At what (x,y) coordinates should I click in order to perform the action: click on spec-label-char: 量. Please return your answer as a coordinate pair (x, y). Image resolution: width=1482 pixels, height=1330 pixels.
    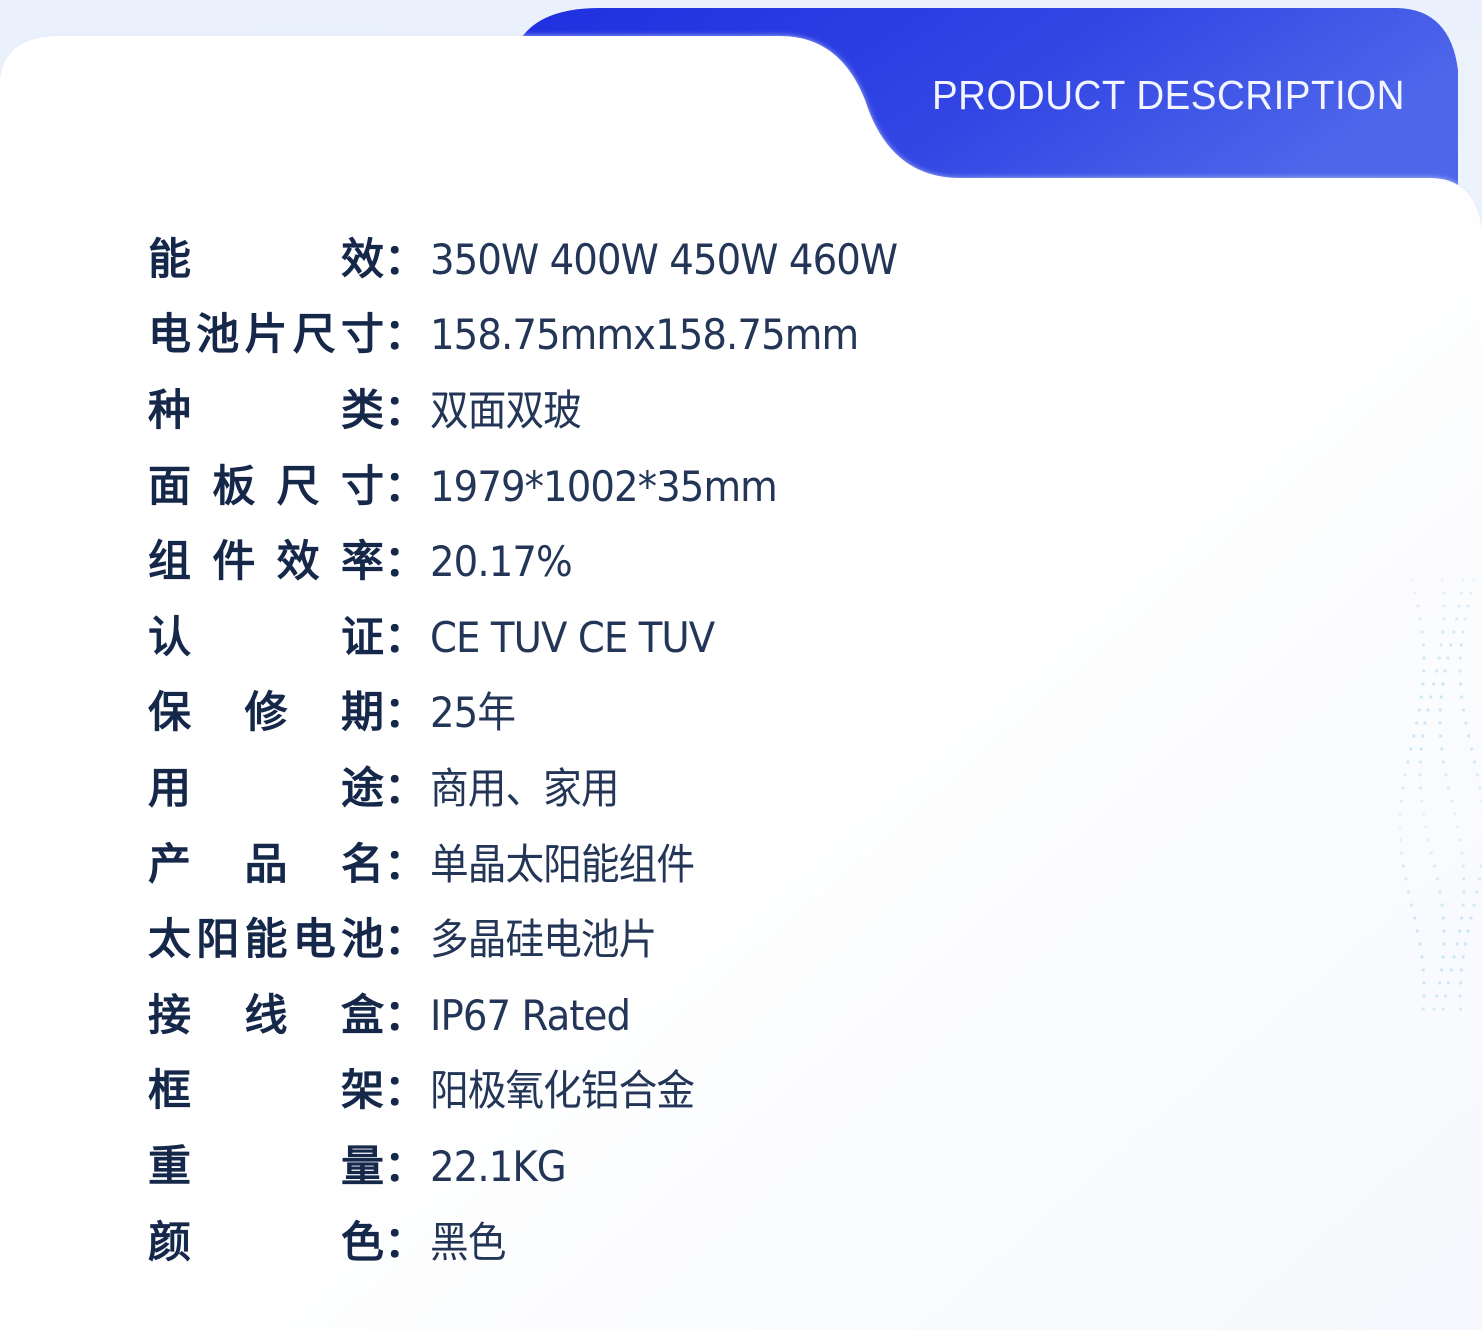
    Looking at the image, I should click on (362, 1166).